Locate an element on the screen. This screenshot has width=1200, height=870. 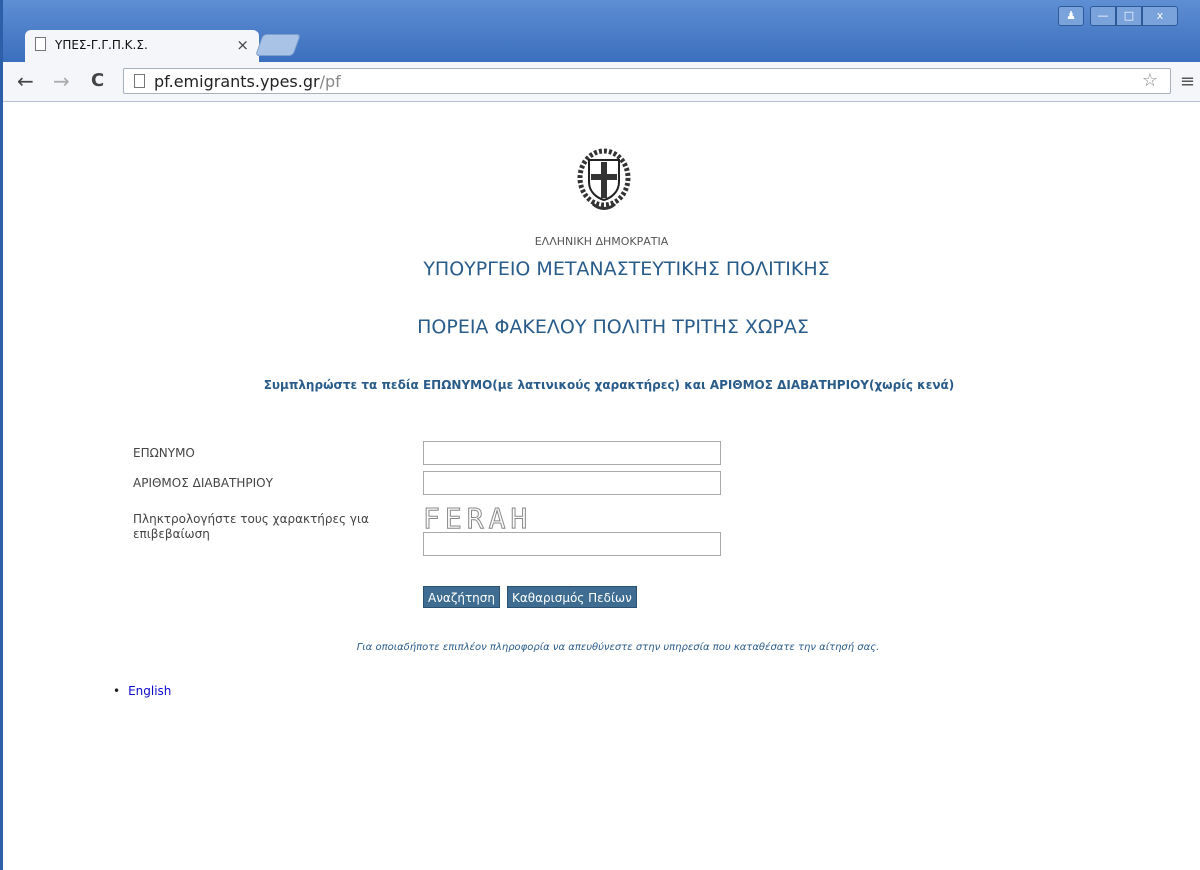
forward-arrow-icon: → is located at coordinates (61, 81).